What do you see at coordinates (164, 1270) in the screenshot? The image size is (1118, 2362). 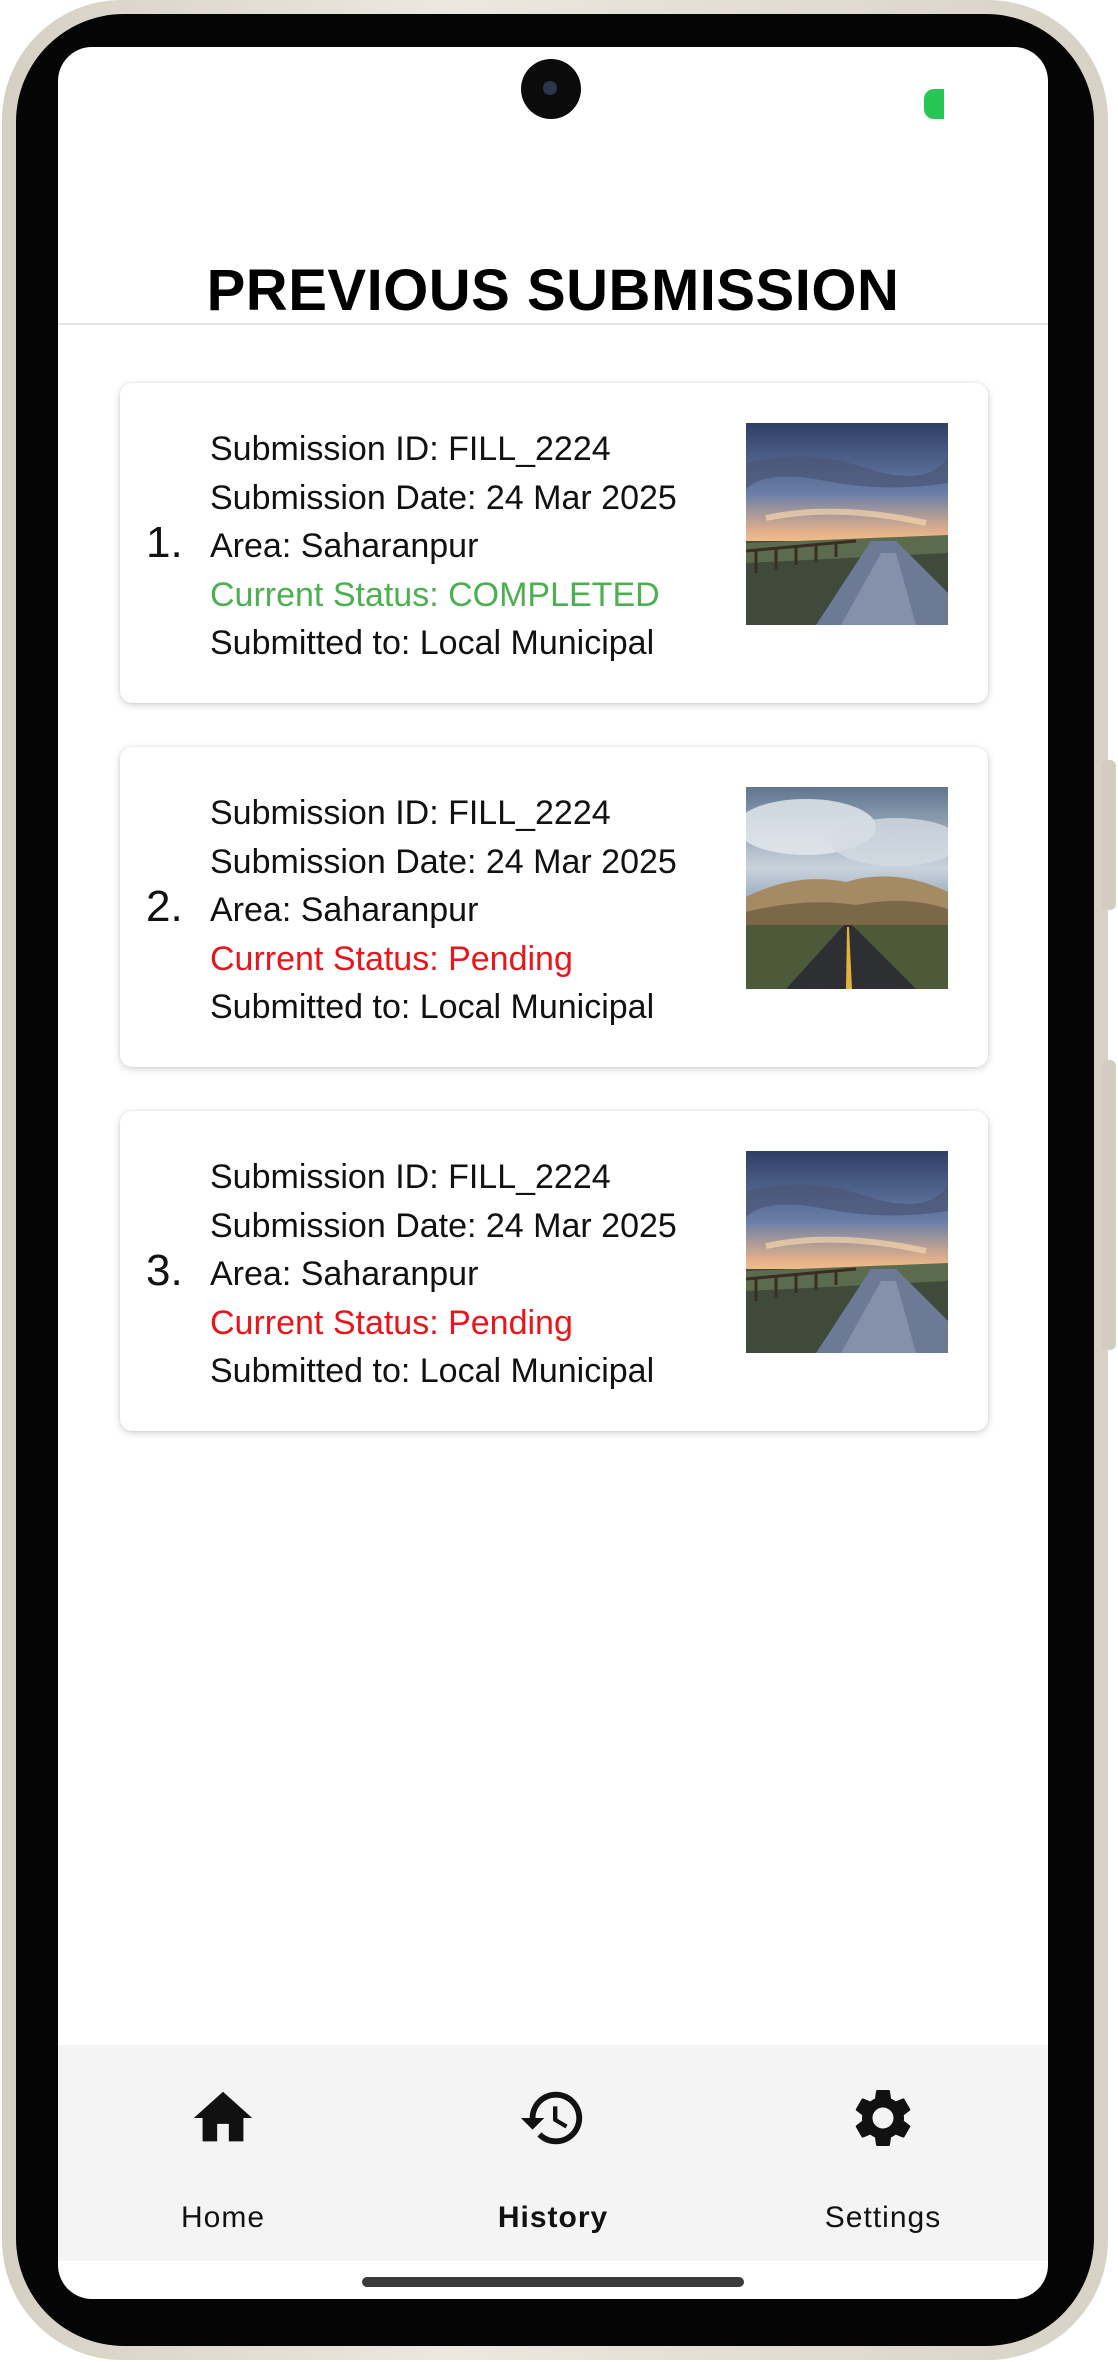 I see `submission-index: 3.` at bounding box center [164, 1270].